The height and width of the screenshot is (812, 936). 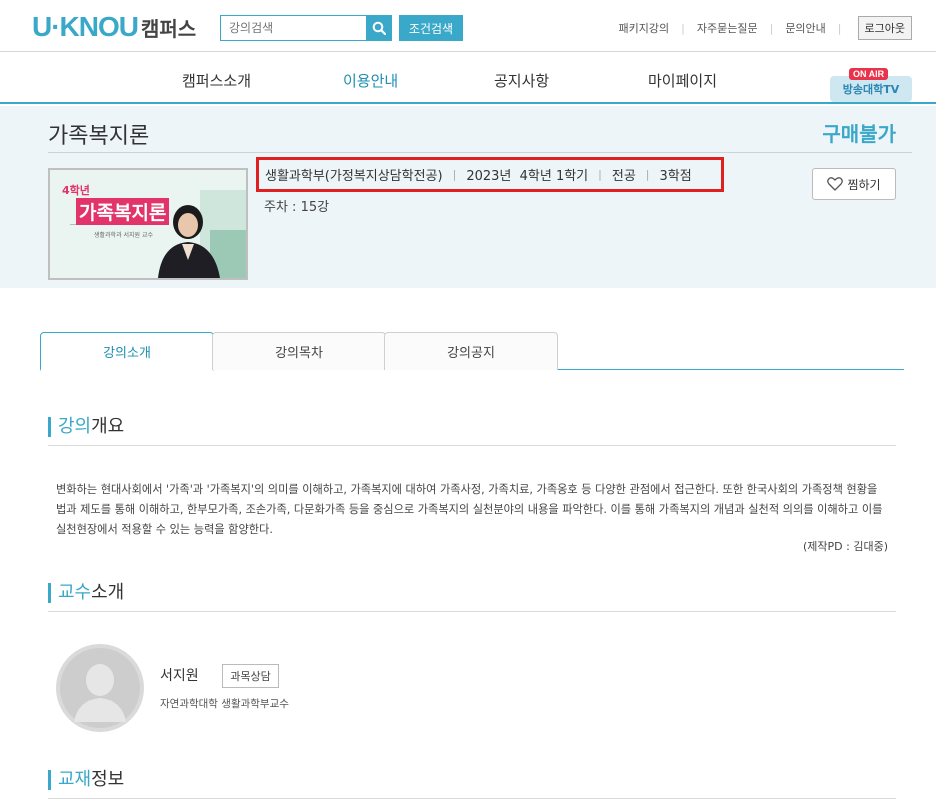 What do you see at coordinates (765, 28) in the screenshot?
I see `utility-links: 패키지강의 | 자주묻는질문 | 문의안내 | 로그아웃` at bounding box center [765, 28].